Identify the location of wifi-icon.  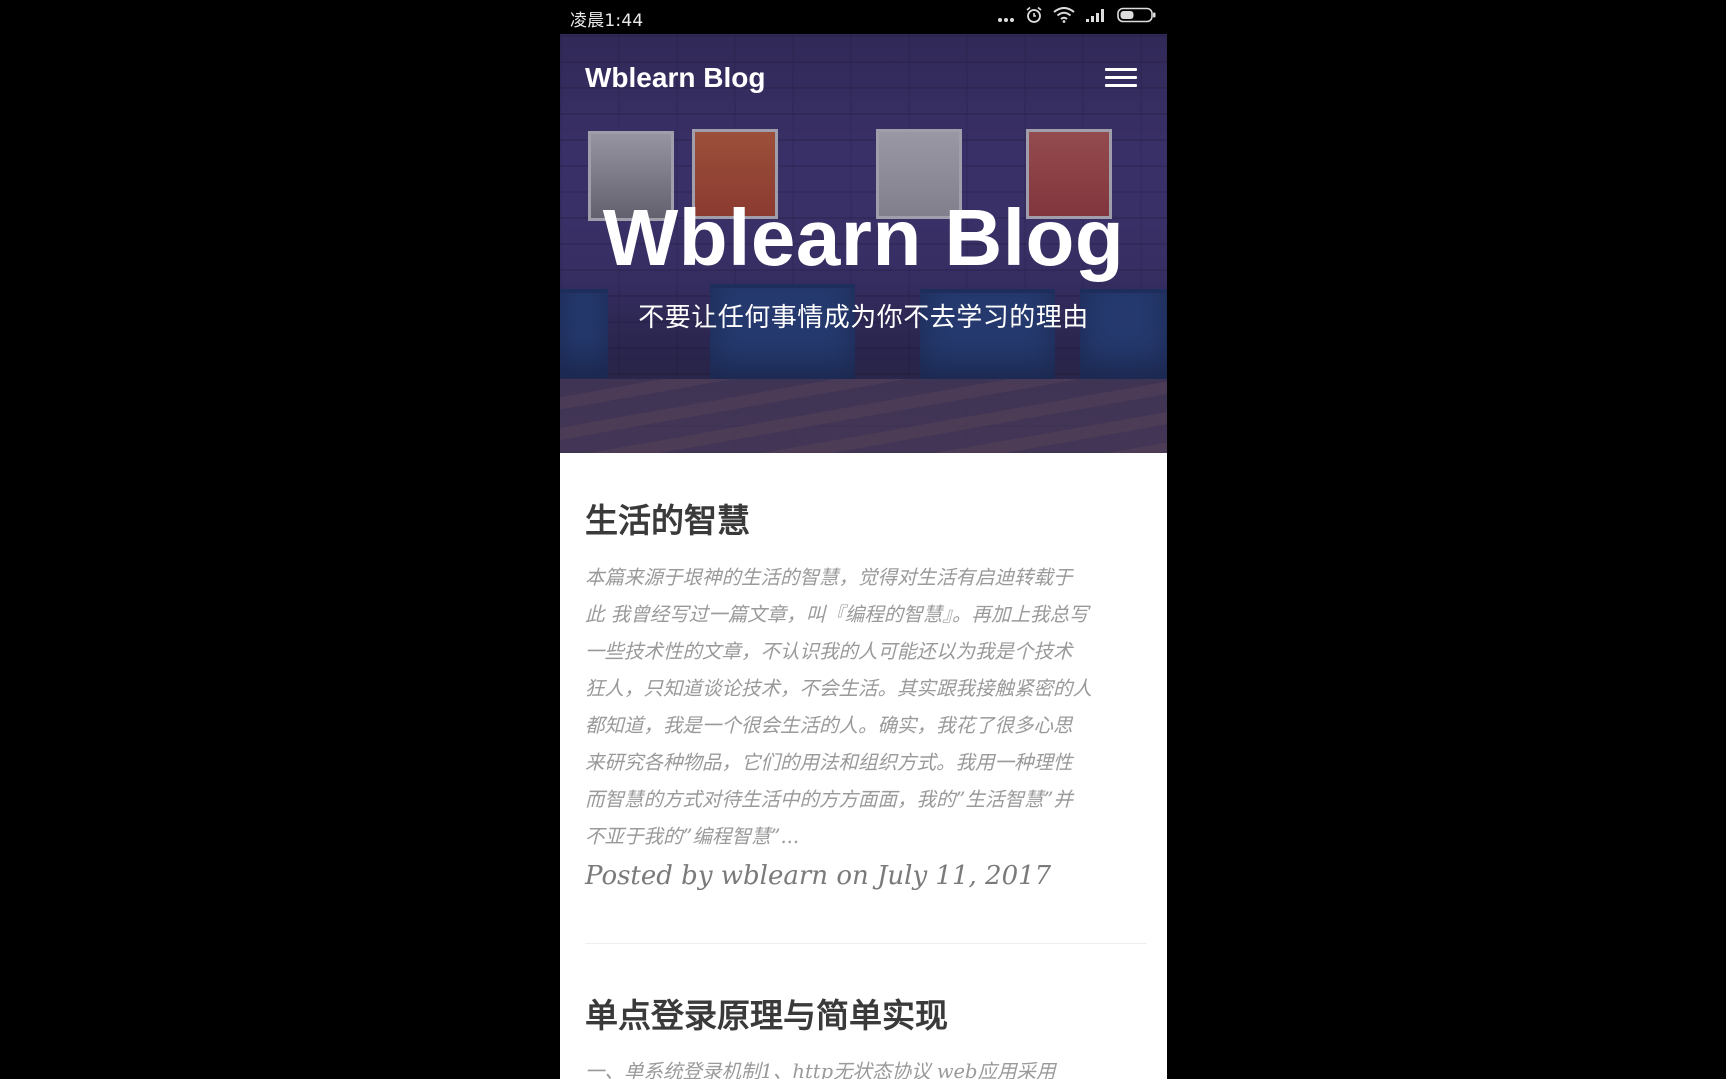
(1064, 17).